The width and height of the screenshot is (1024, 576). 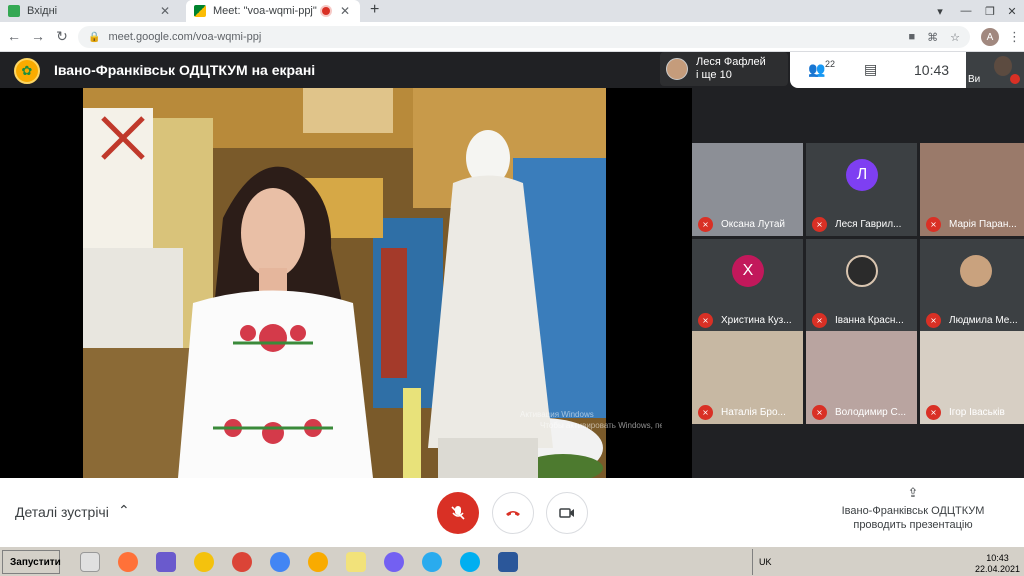 I want to click on chip-line1: Леся Фафлей, so click(x=731, y=62).